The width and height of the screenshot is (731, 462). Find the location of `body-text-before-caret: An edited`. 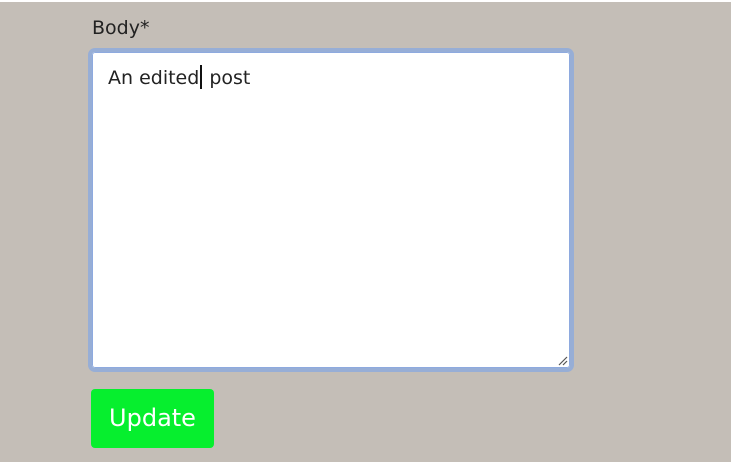

body-text-before-caret: An edited is located at coordinates (154, 78).